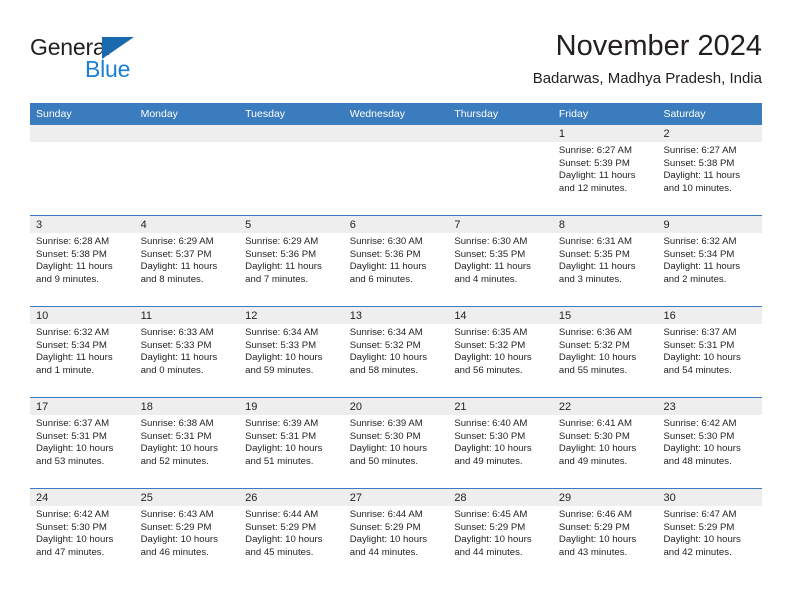 This screenshot has height=612, width=792. I want to click on general-blue-logo: General Blue, so click(115, 60).